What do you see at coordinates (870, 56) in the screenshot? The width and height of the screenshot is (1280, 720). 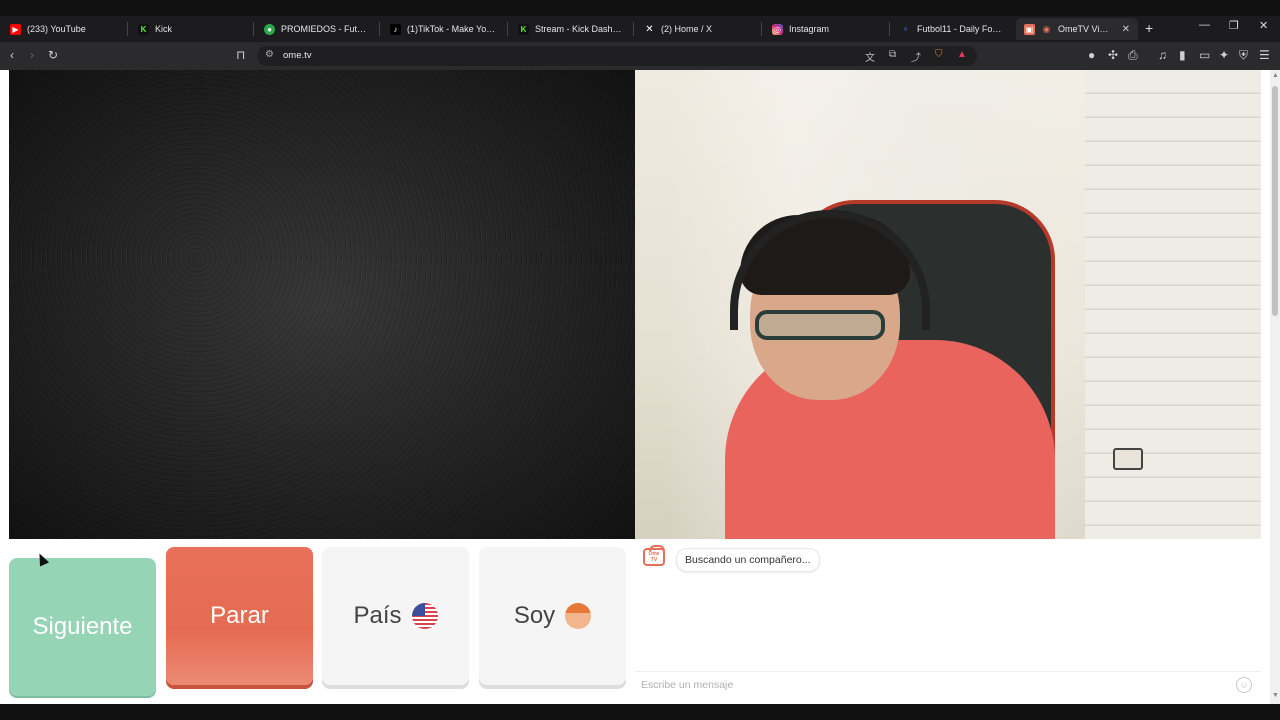 I see `translate-icon: 文` at bounding box center [870, 56].